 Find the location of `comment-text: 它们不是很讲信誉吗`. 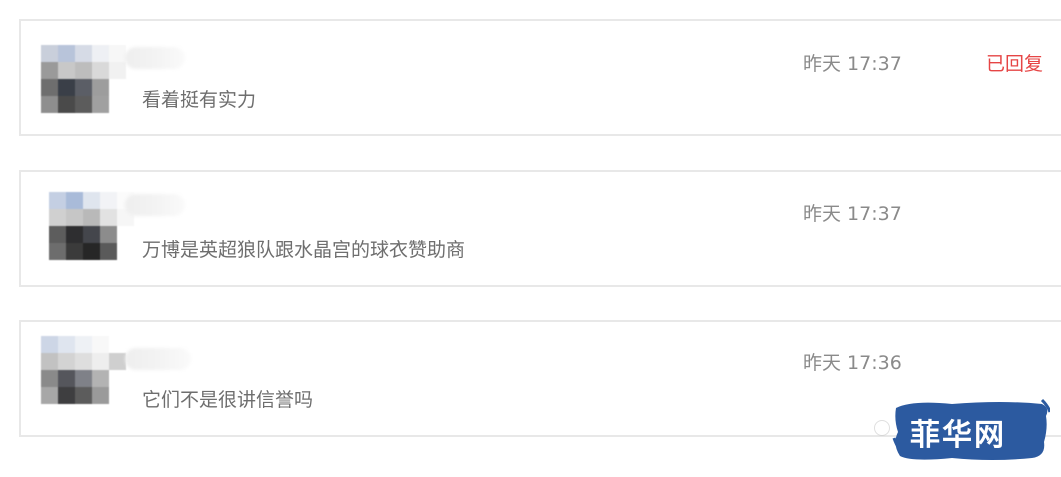

comment-text: 它们不是很讲信誉吗 is located at coordinates (228, 400).